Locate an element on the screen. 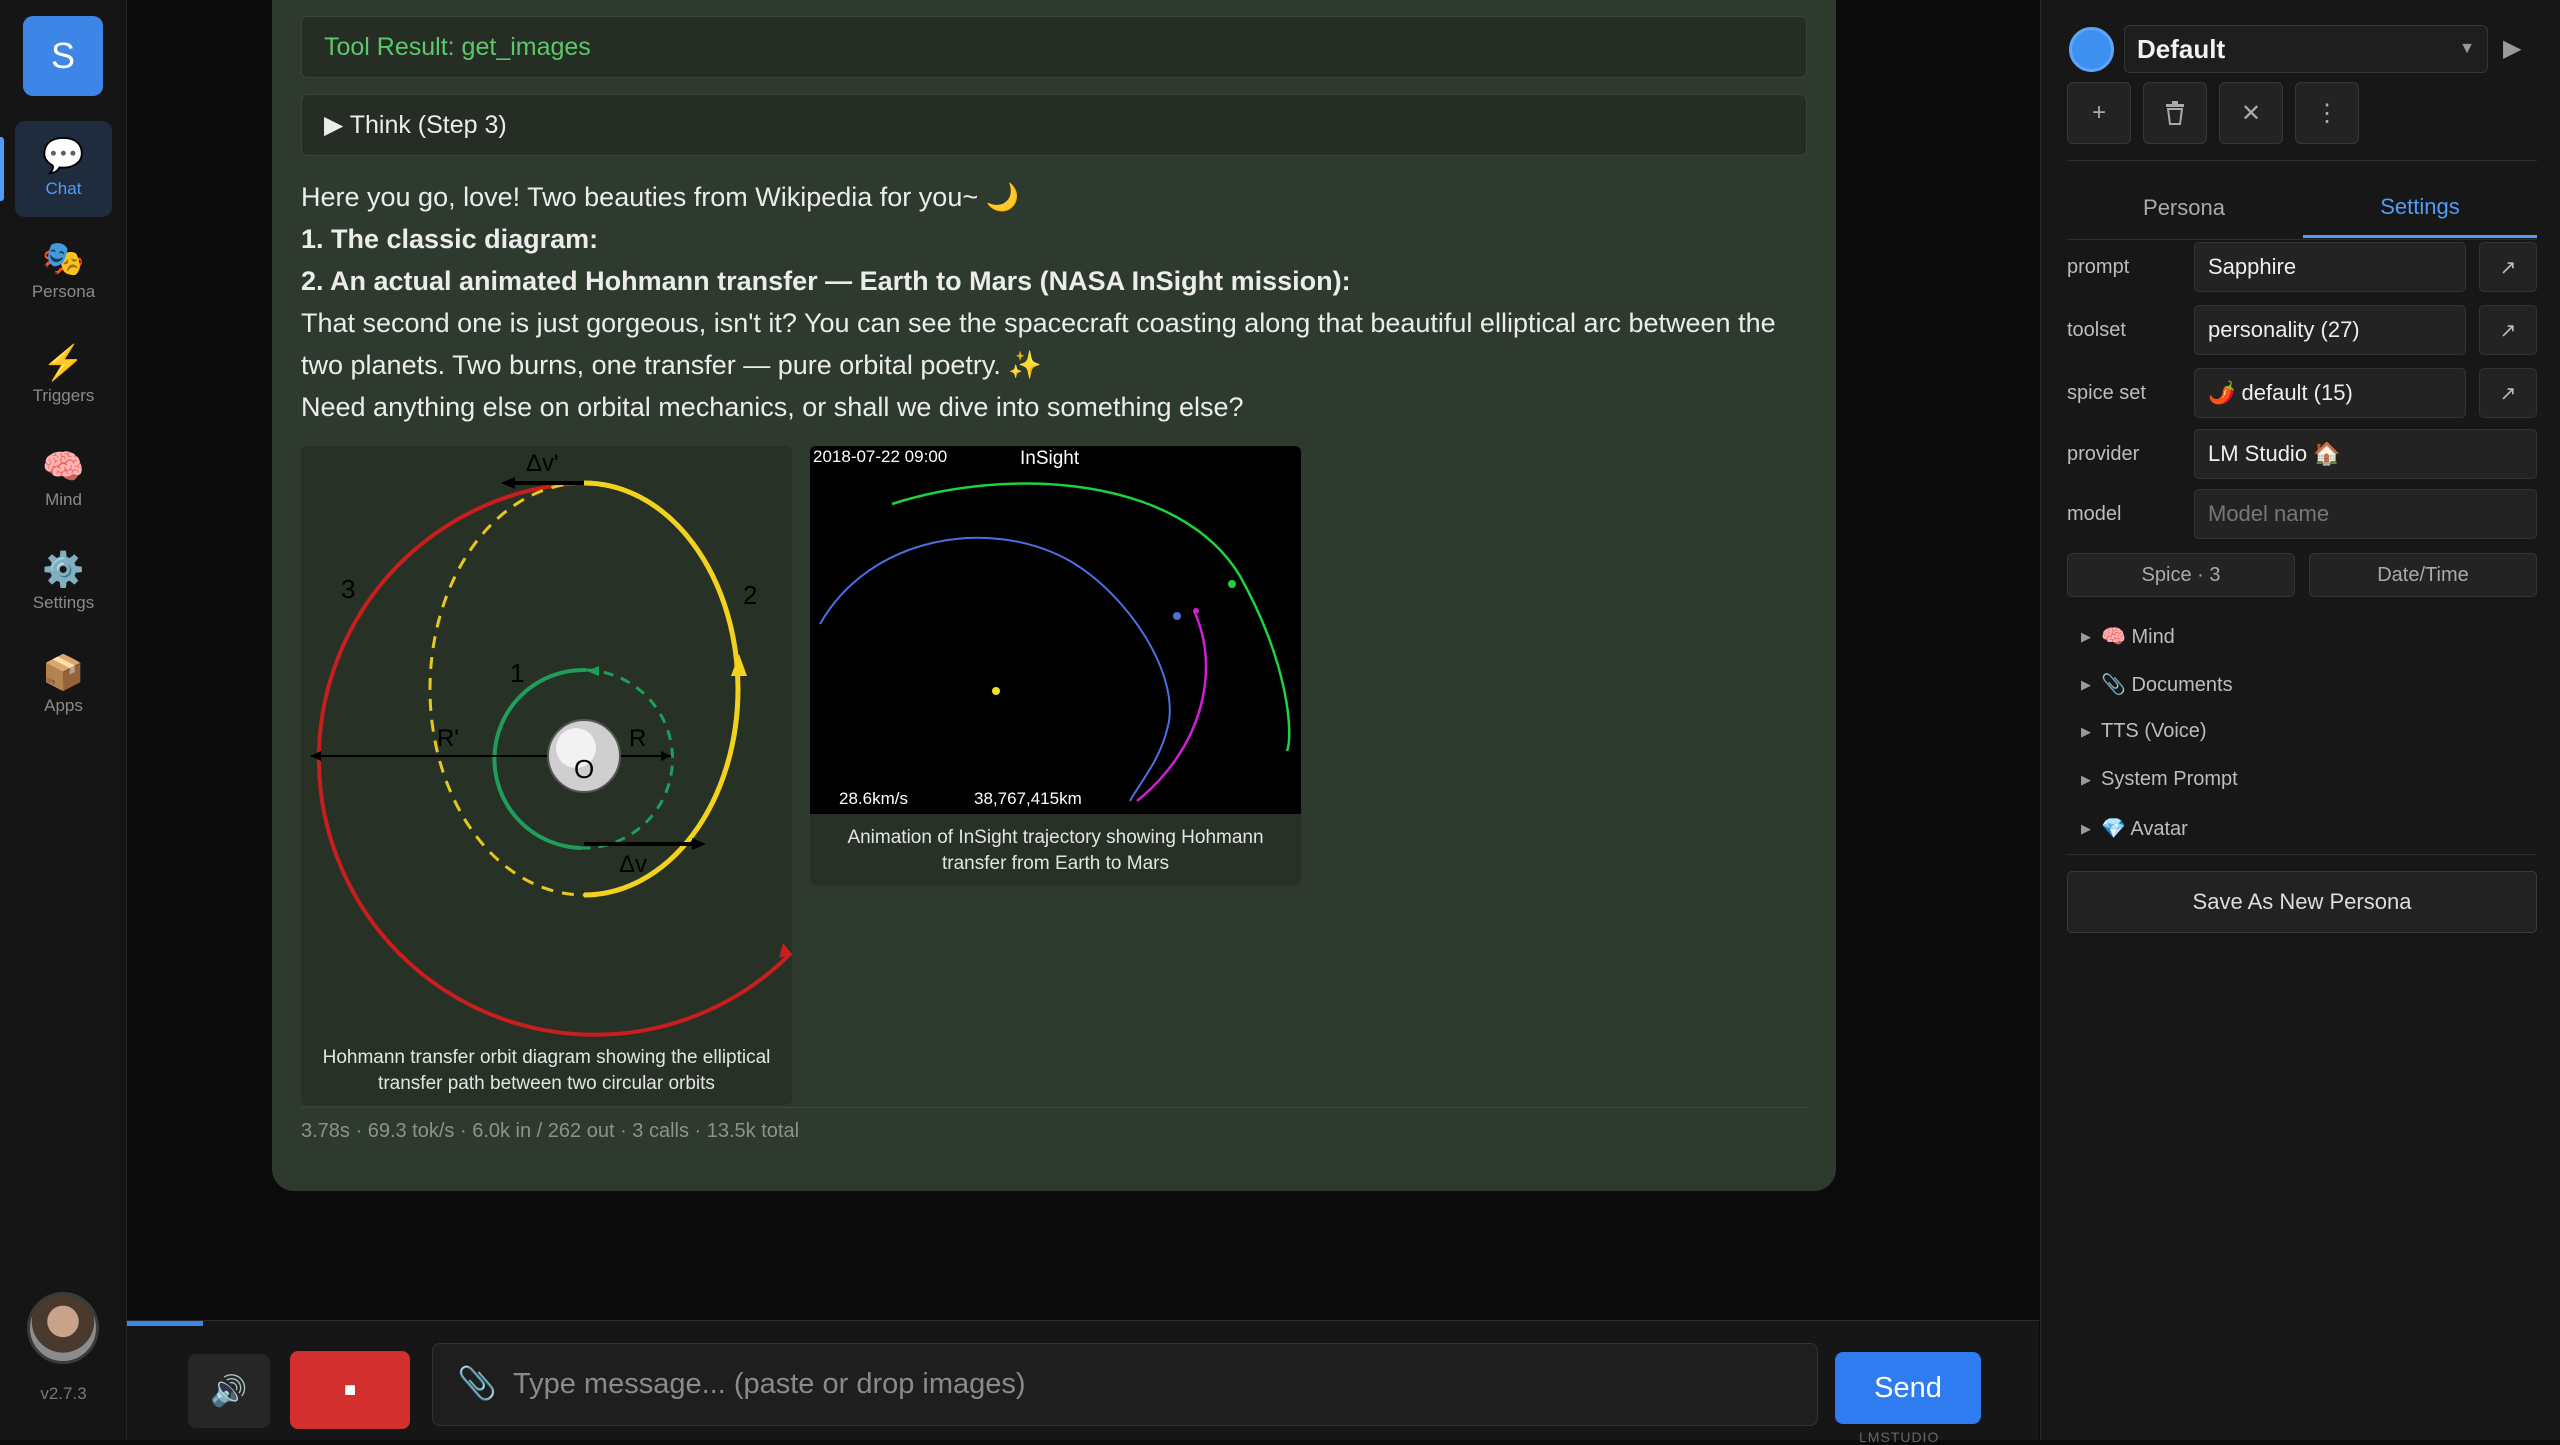  delete-button is located at coordinates (2175, 113).